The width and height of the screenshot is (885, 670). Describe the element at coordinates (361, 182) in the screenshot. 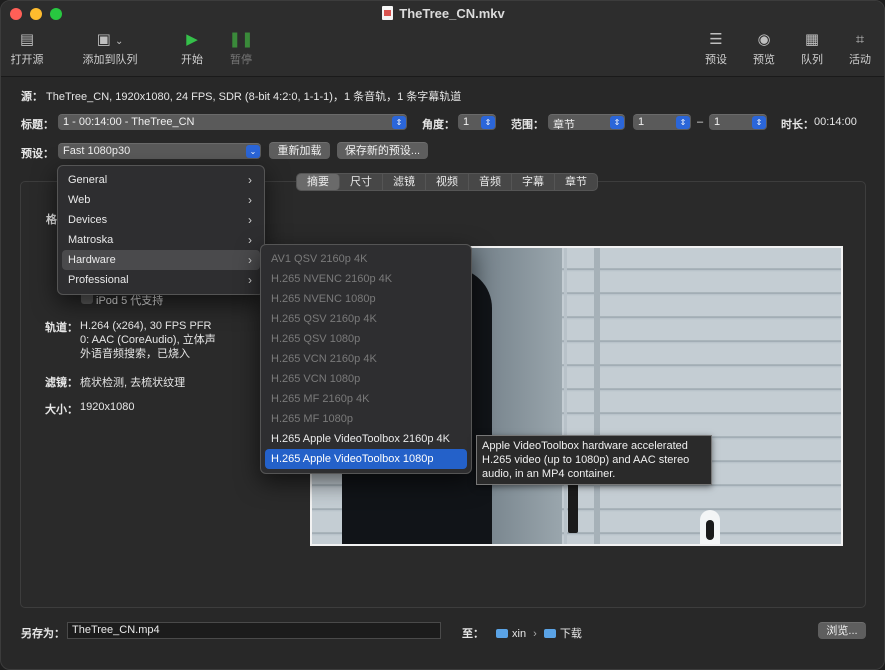

I see `tab-dimensions: 尺寸` at that location.